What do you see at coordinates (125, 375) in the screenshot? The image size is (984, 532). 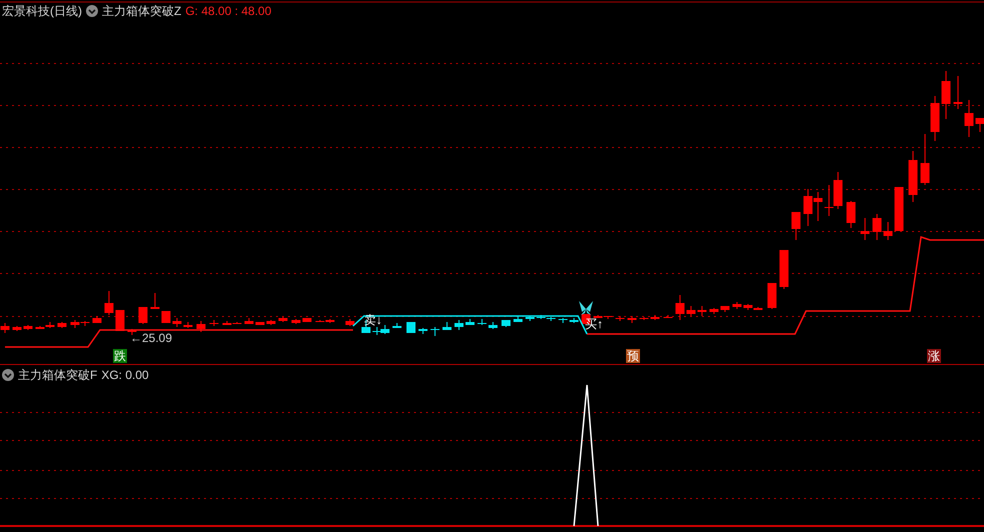 I see `indicator-values: XG: 0.00` at bounding box center [125, 375].